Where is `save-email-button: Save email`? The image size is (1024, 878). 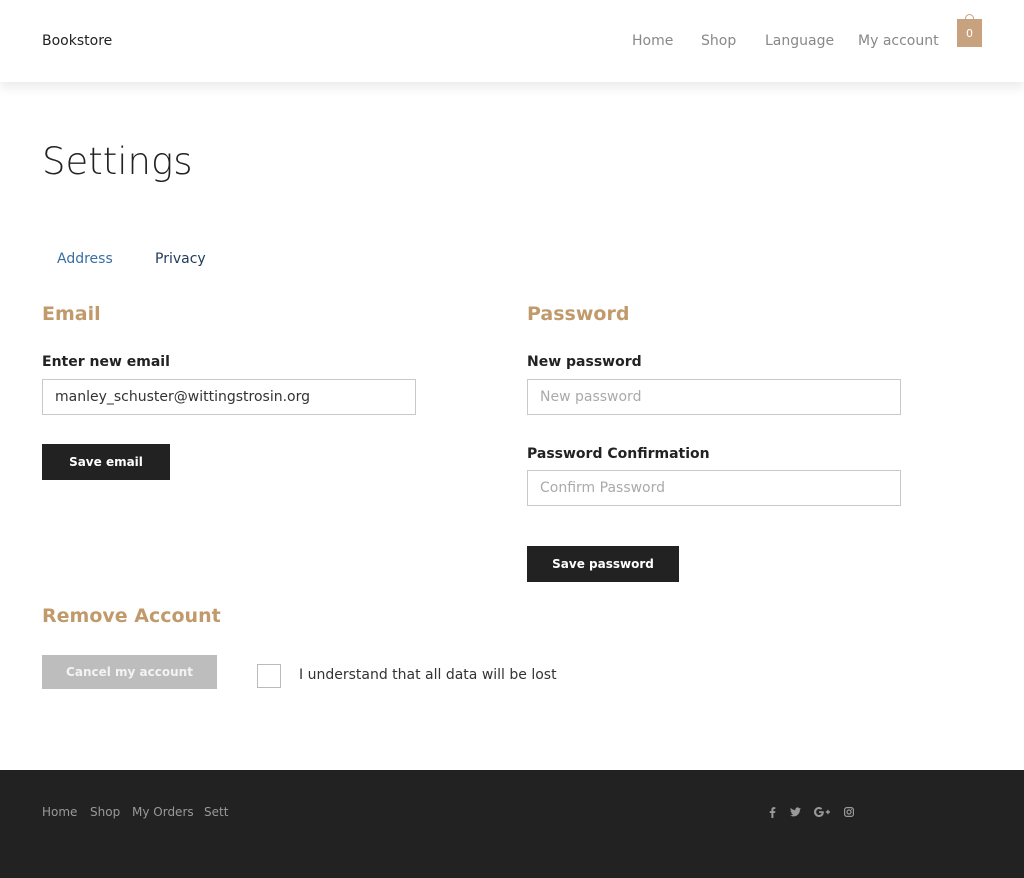
save-email-button: Save email is located at coordinates (106, 462).